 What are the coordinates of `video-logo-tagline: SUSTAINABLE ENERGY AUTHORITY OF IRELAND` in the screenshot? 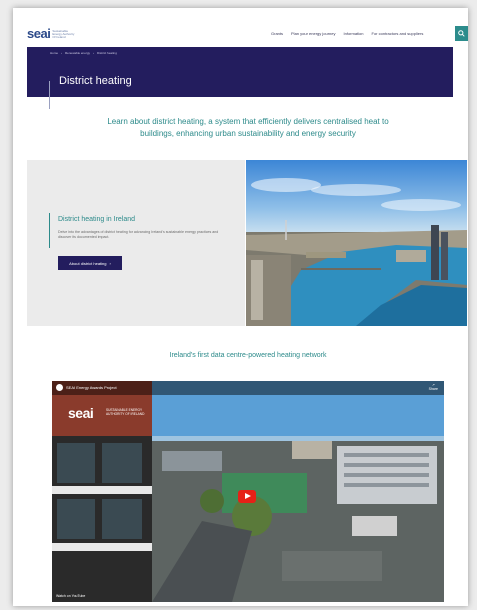 It's located at (125, 412).